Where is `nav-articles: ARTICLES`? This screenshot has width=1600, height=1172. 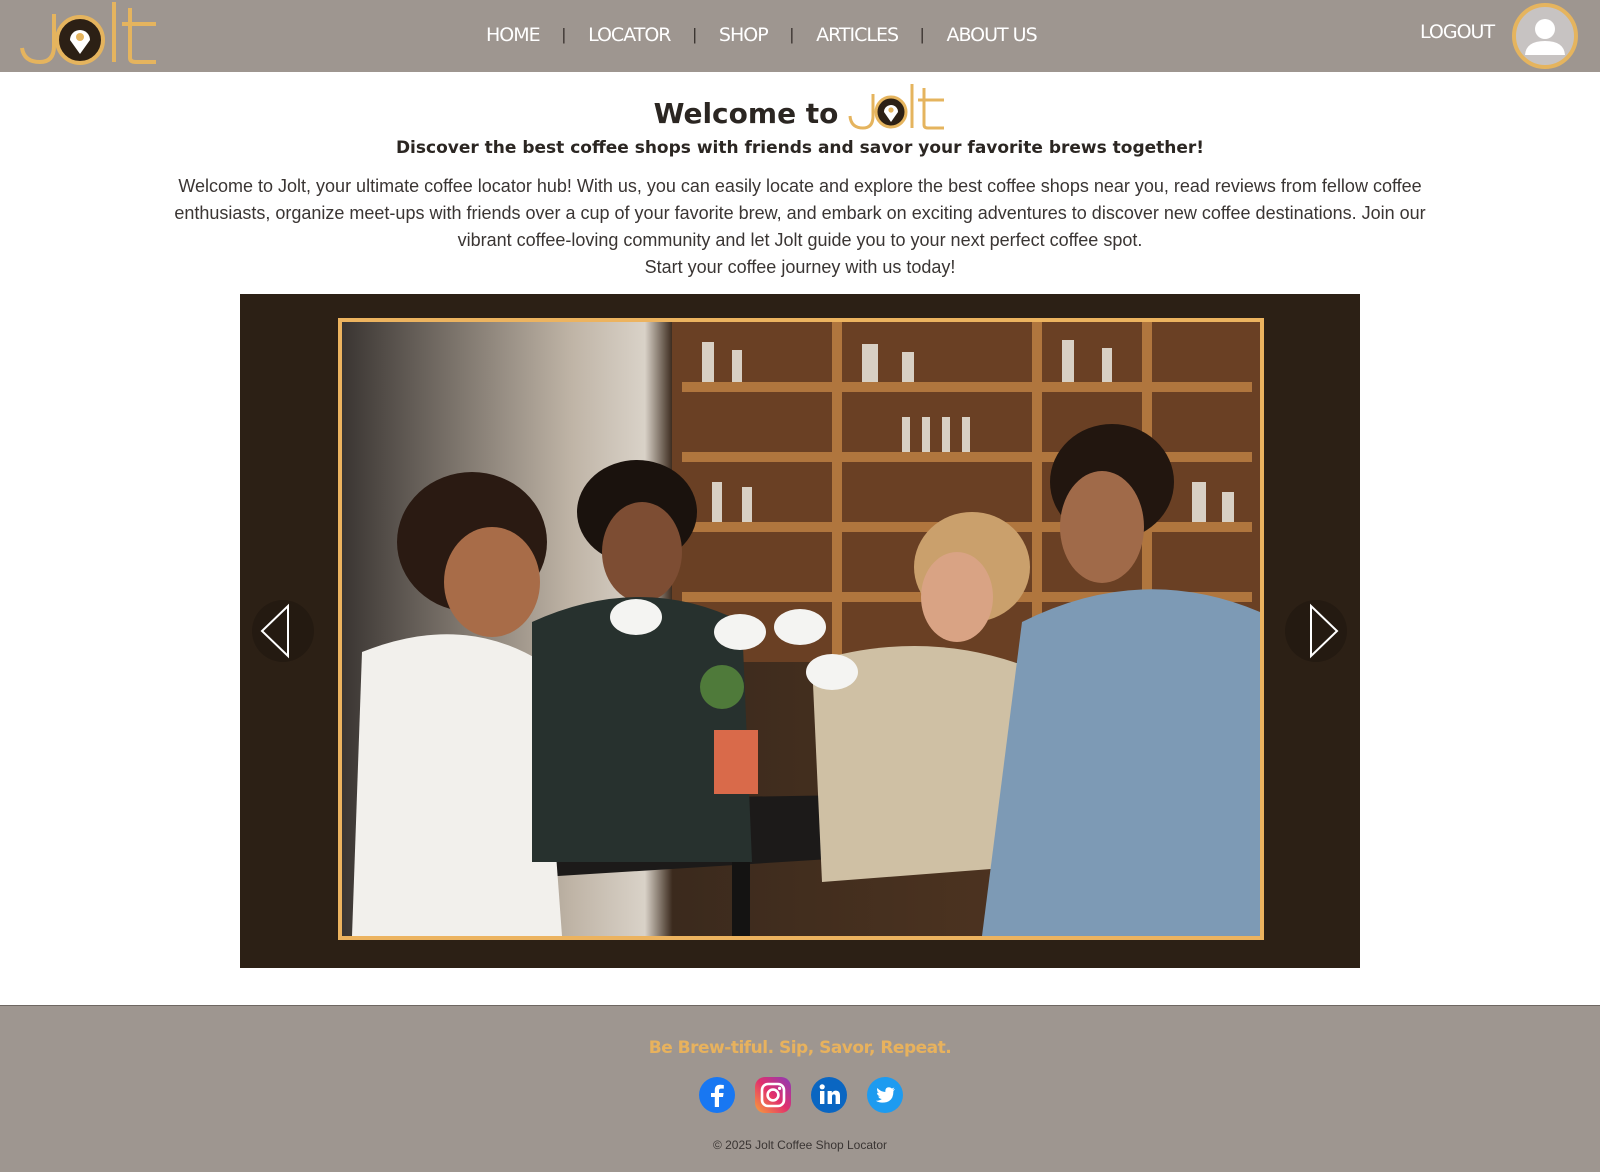 nav-articles: ARTICLES is located at coordinates (857, 35).